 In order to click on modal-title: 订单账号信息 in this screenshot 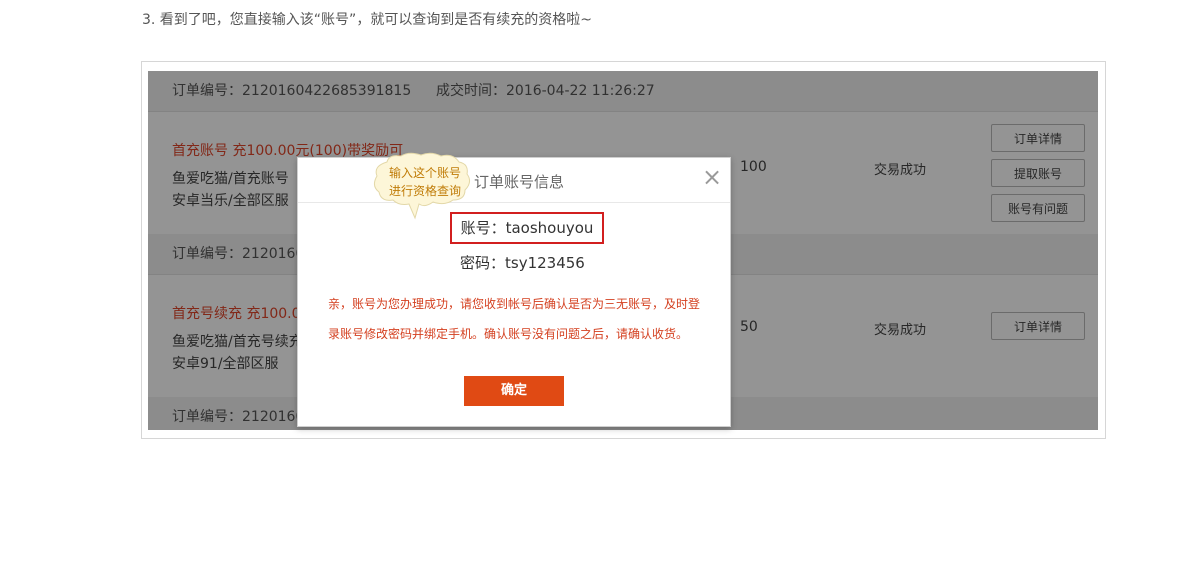, I will do `click(519, 182)`.